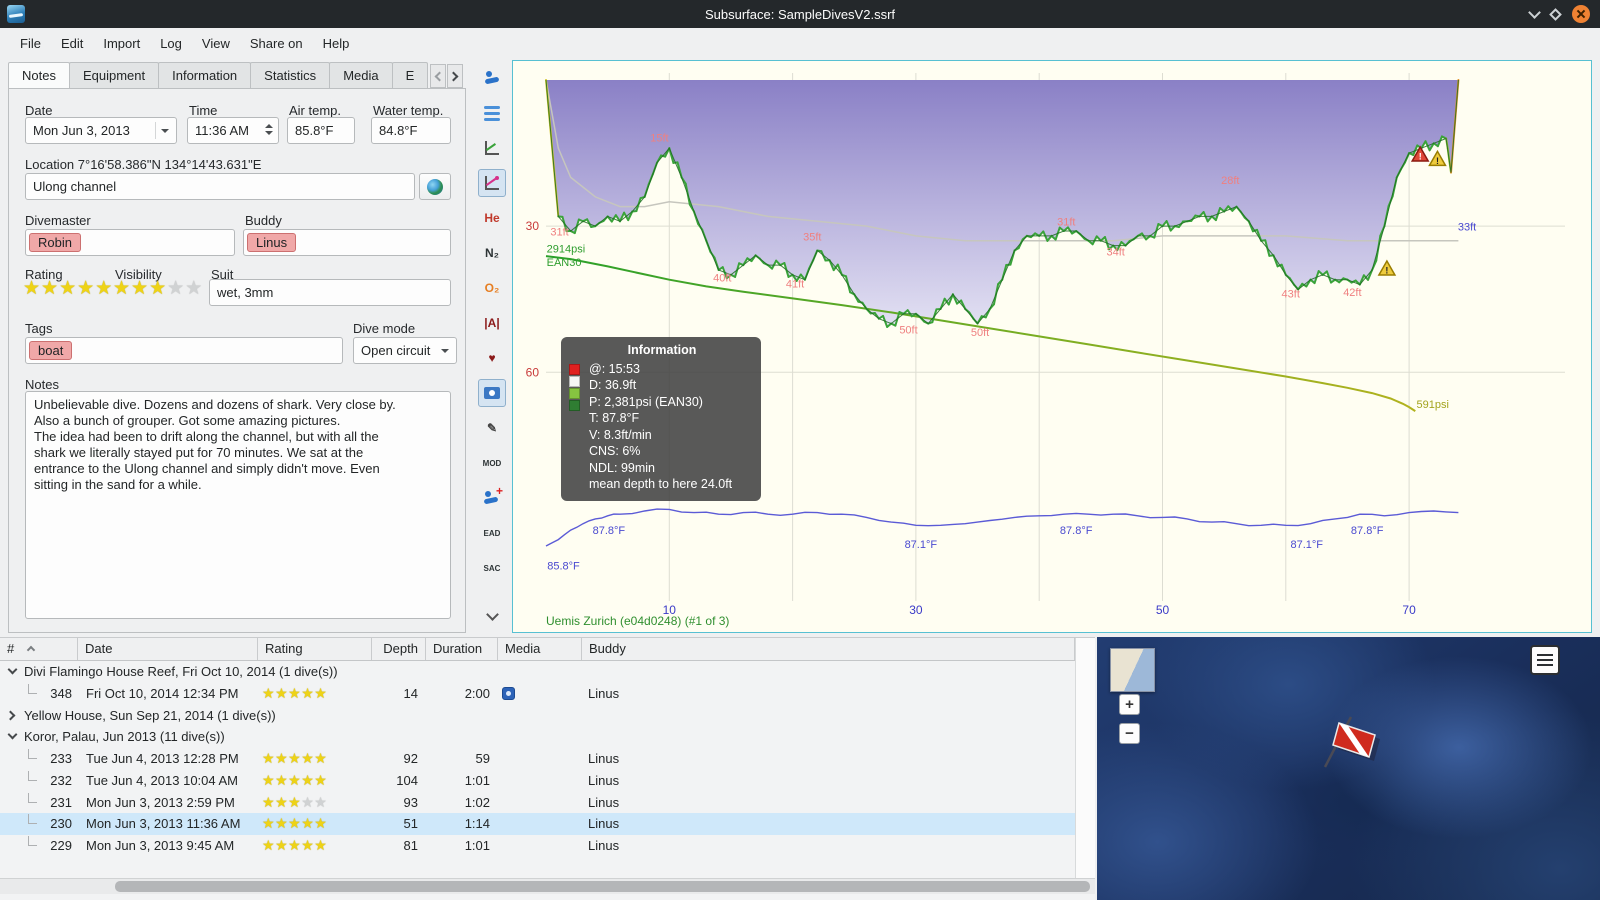 The height and width of the screenshot is (900, 1600). What do you see at coordinates (72, 43) in the screenshot?
I see `menu-edit: Edit` at bounding box center [72, 43].